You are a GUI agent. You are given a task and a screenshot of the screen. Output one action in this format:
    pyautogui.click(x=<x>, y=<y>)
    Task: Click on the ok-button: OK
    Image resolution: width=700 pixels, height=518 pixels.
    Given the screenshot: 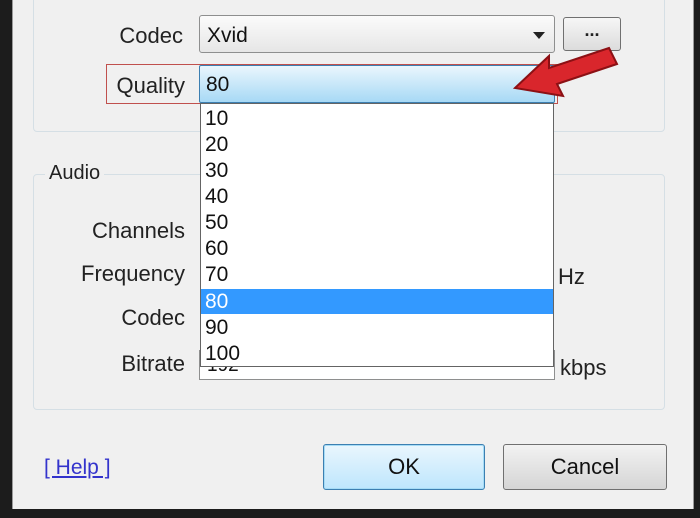 What is the action you would take?
    pyautogui.click(x=404, y=467)
    